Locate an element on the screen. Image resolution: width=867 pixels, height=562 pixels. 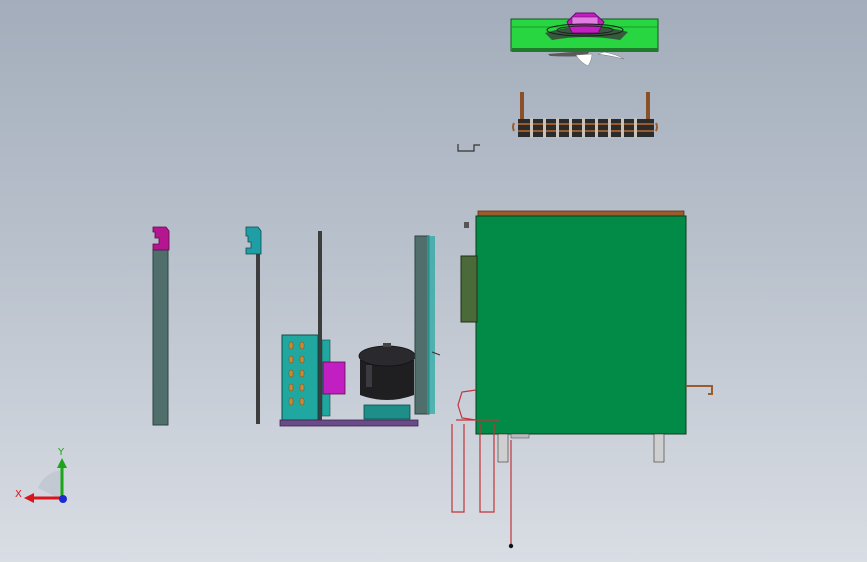
left-bracket-post is located at coordinates (161, 326).